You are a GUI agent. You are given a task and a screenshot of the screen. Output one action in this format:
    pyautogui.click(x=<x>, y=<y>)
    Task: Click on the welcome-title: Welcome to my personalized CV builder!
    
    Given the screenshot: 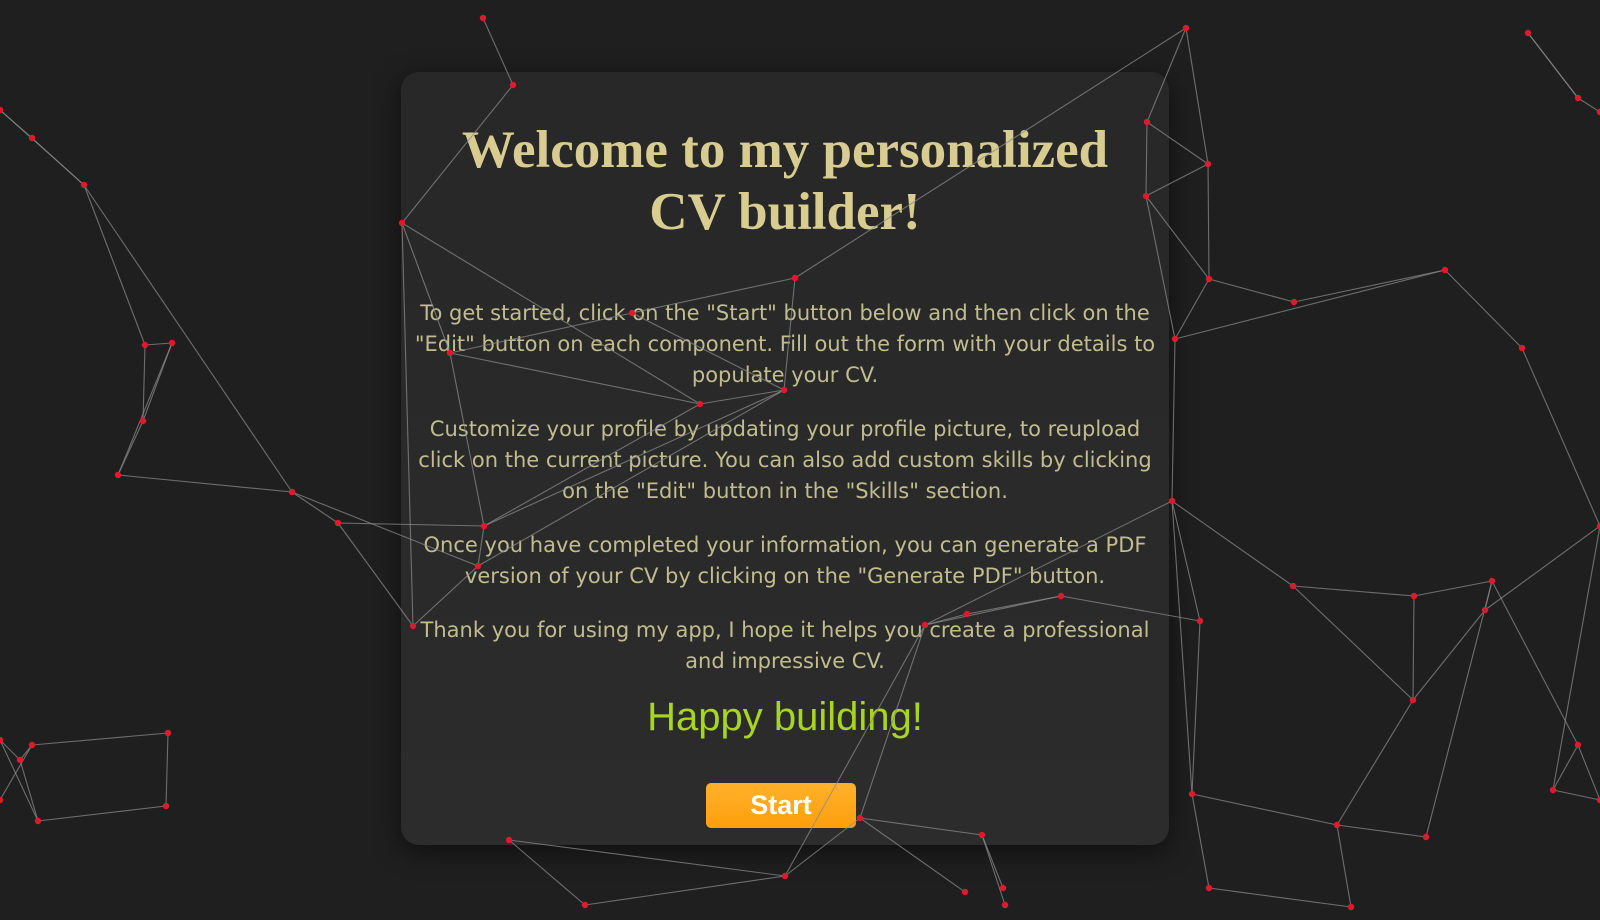 What is the action you would take?
    pyautogui.click(x=785, y=181)
    